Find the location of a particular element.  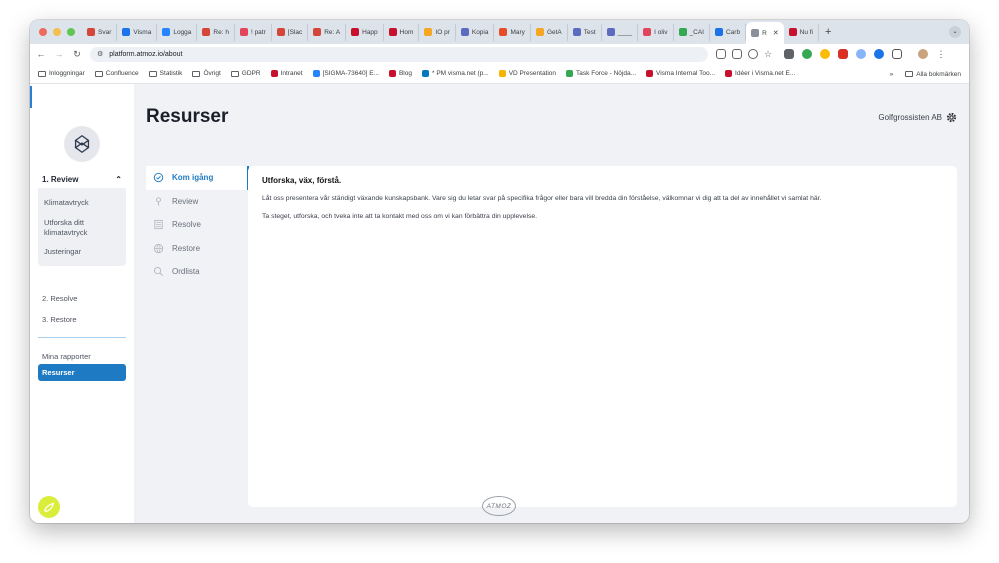

bookmark-item: Confluence is located at coordinates (116, 73).